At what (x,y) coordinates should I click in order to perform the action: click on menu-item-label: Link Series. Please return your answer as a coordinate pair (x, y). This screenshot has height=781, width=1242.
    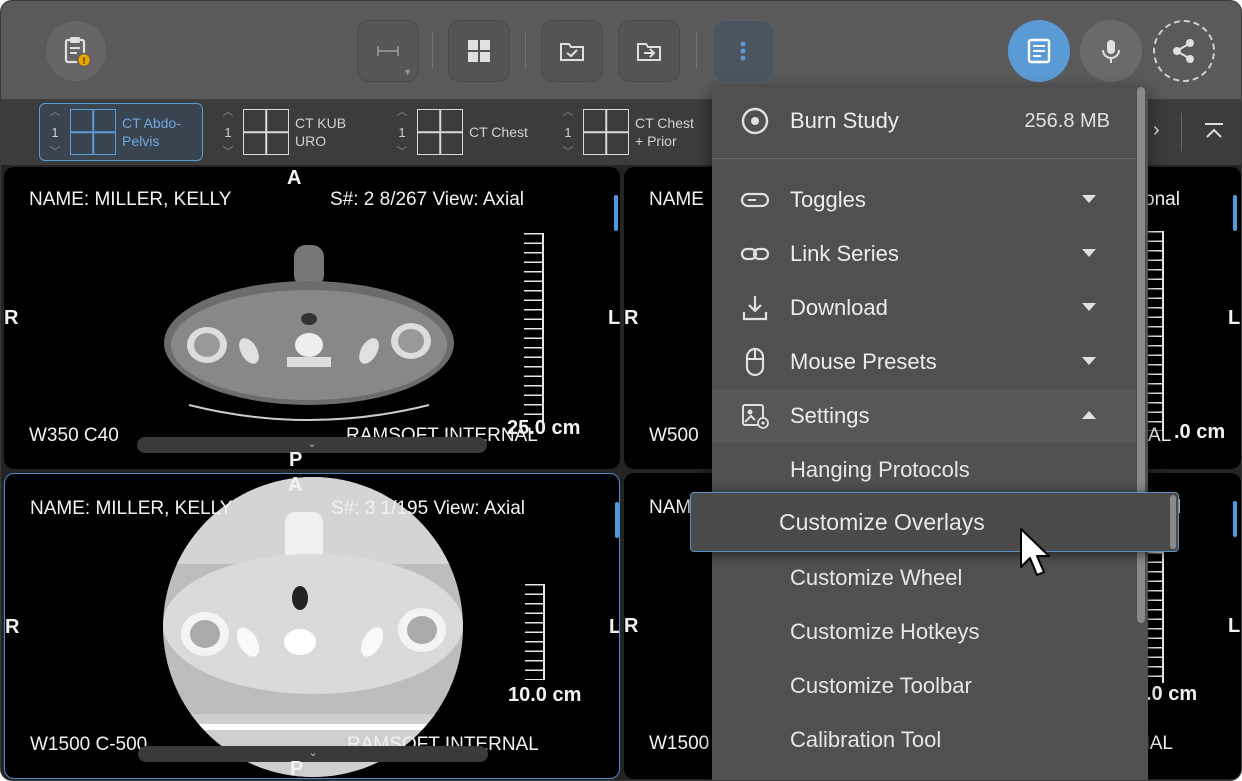
    Looking at the image, I should click on (844, 253).